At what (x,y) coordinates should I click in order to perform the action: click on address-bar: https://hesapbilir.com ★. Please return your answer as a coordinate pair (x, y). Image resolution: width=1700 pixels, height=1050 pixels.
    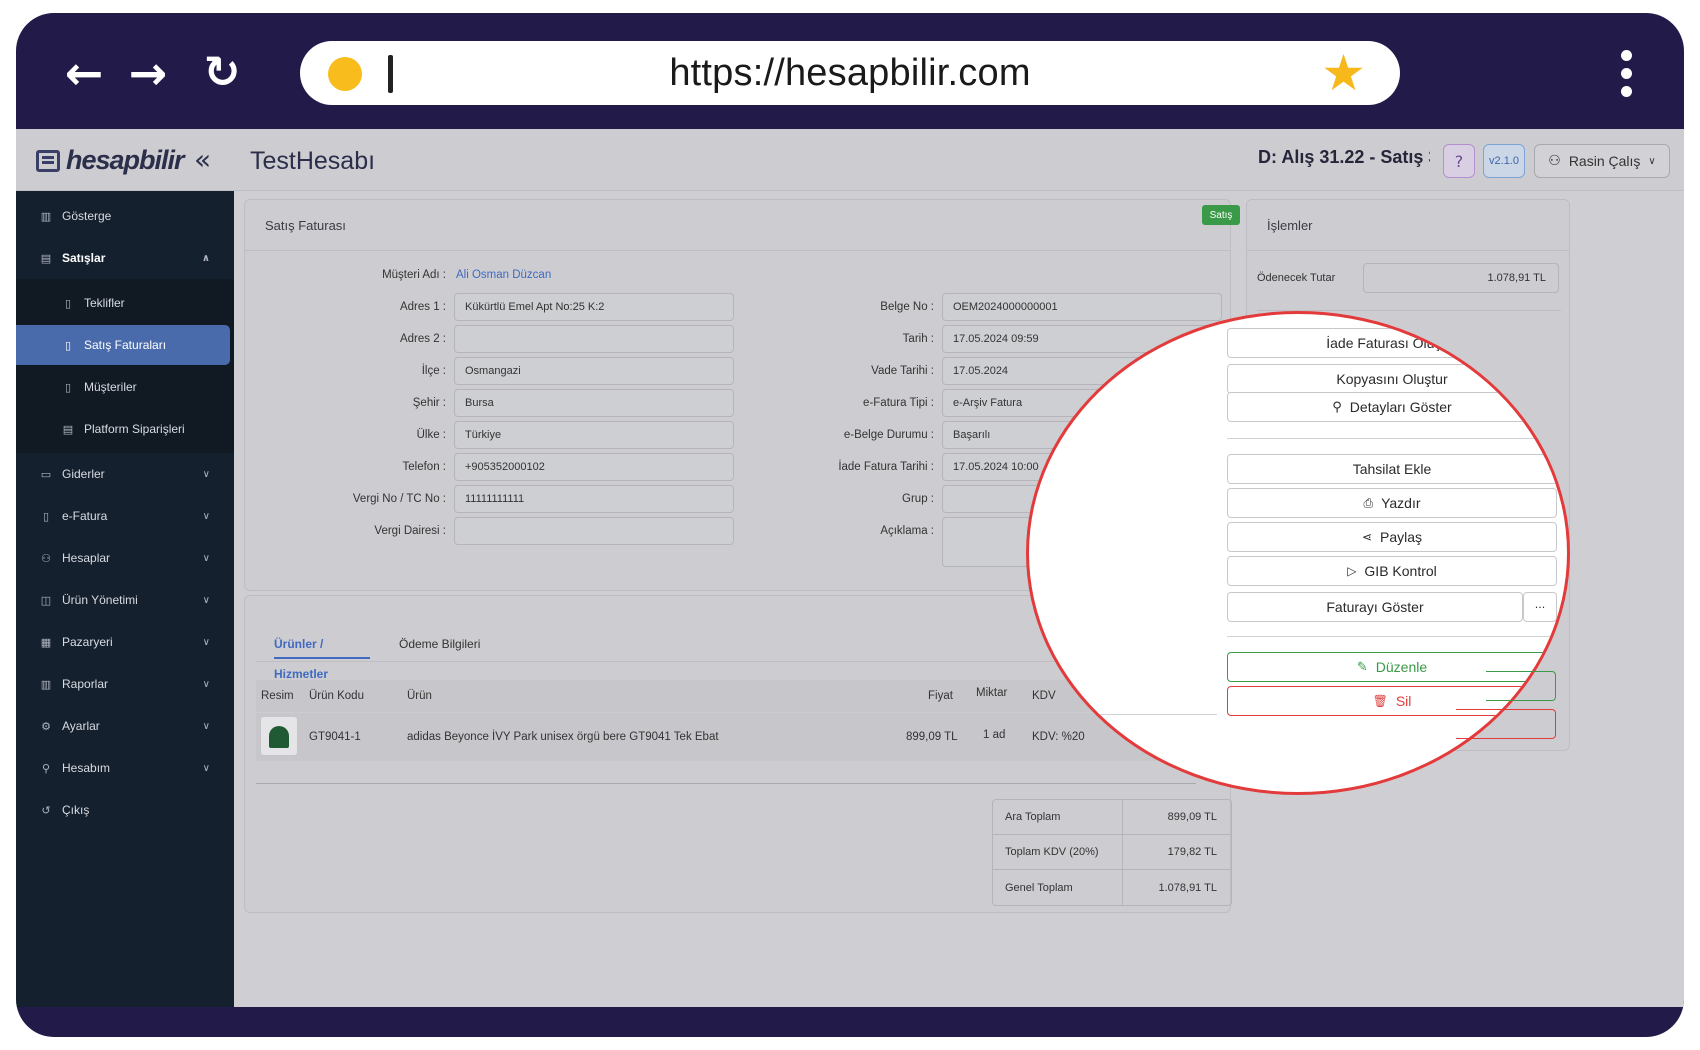
    Looking at the image, I should click on (850, 73).